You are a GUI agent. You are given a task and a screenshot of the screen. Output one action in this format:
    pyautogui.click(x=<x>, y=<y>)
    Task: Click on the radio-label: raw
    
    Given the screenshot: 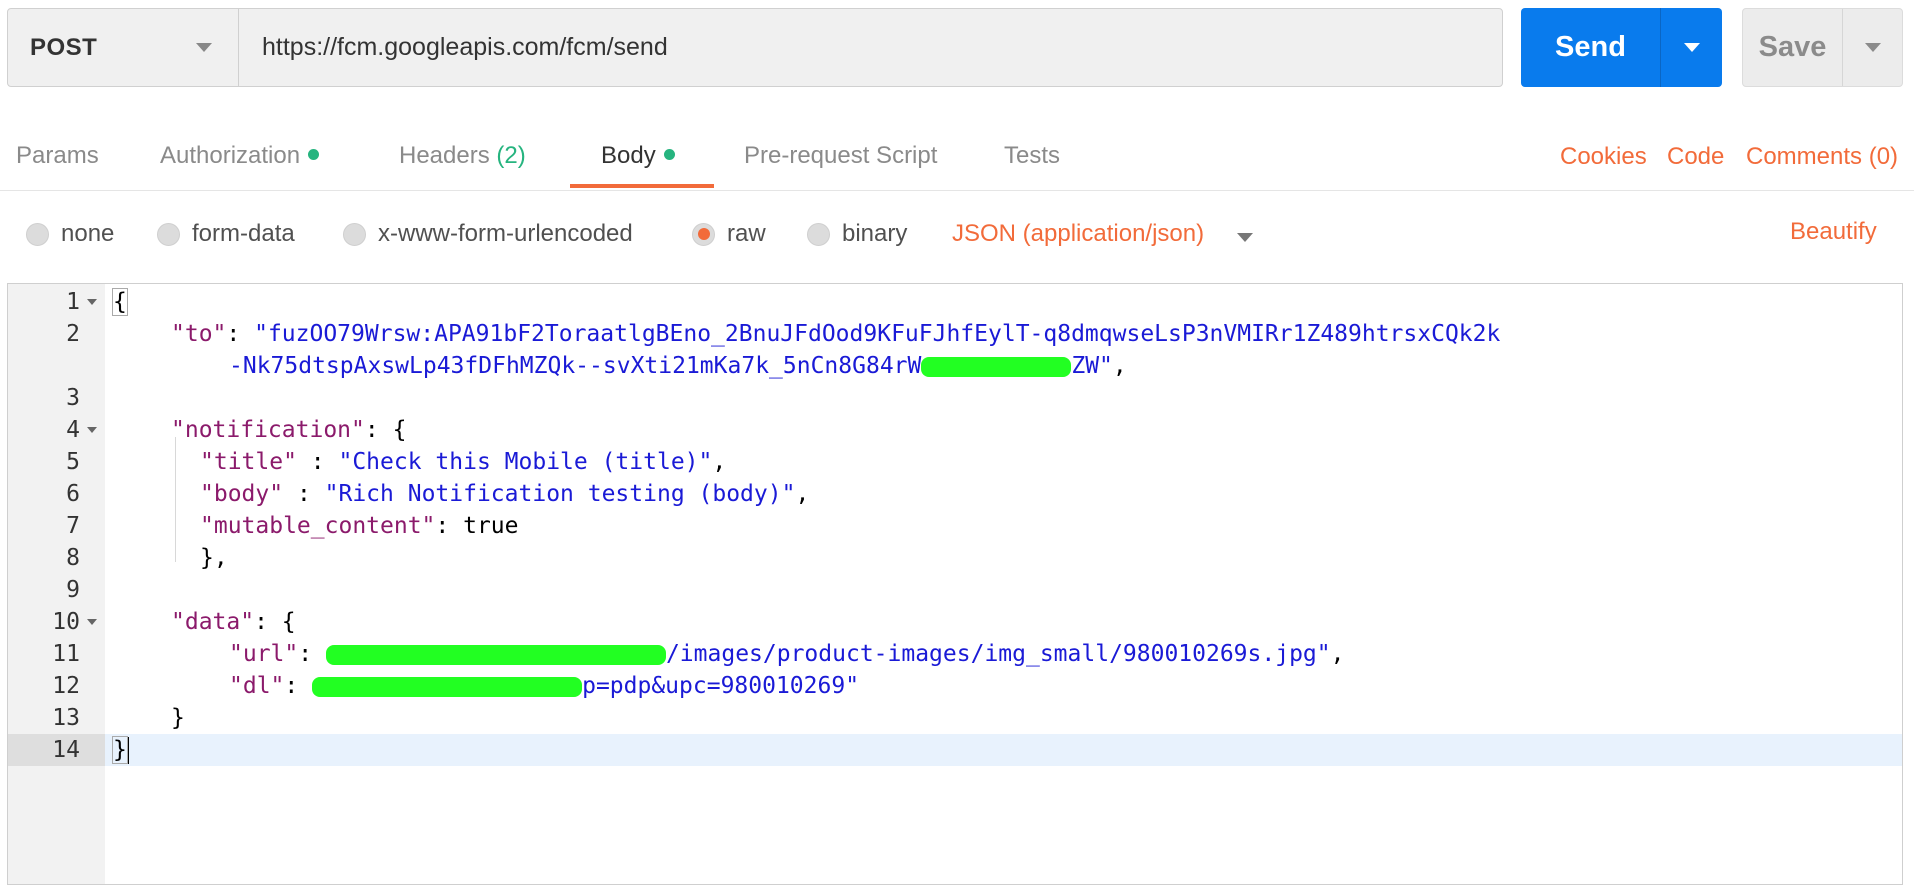 What is the action you would take?
    pyautogui.click(x=746, y=233)
    